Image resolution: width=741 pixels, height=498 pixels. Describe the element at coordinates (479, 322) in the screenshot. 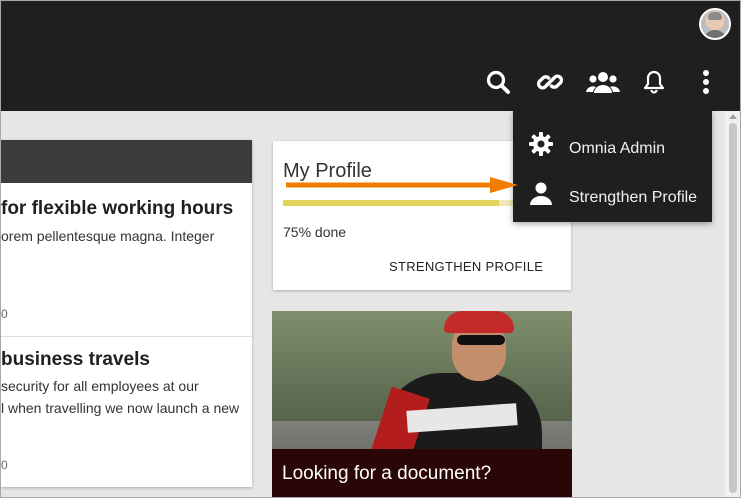

I see `photo-cyclist-helmet` at that location.